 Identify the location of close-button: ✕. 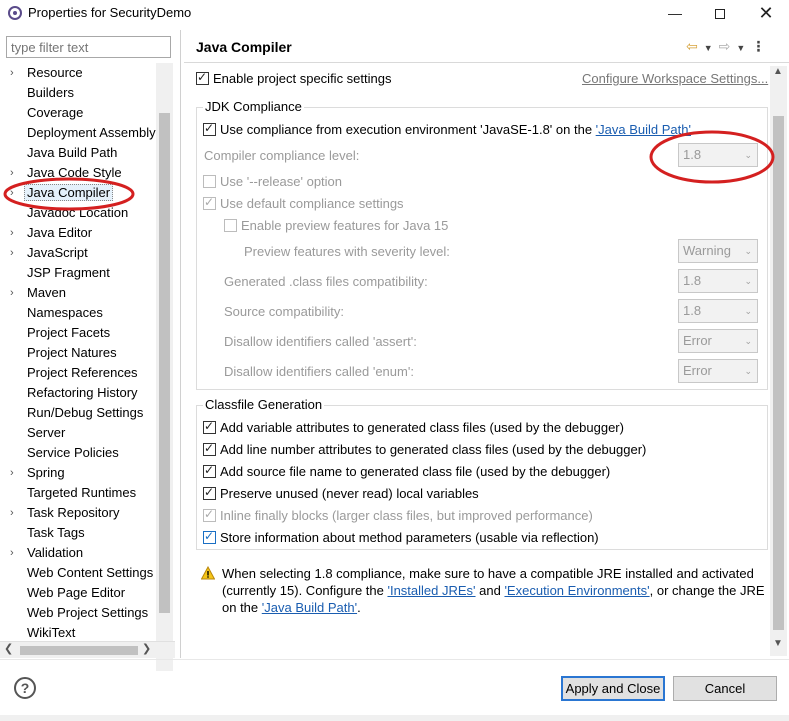
(766, 13).